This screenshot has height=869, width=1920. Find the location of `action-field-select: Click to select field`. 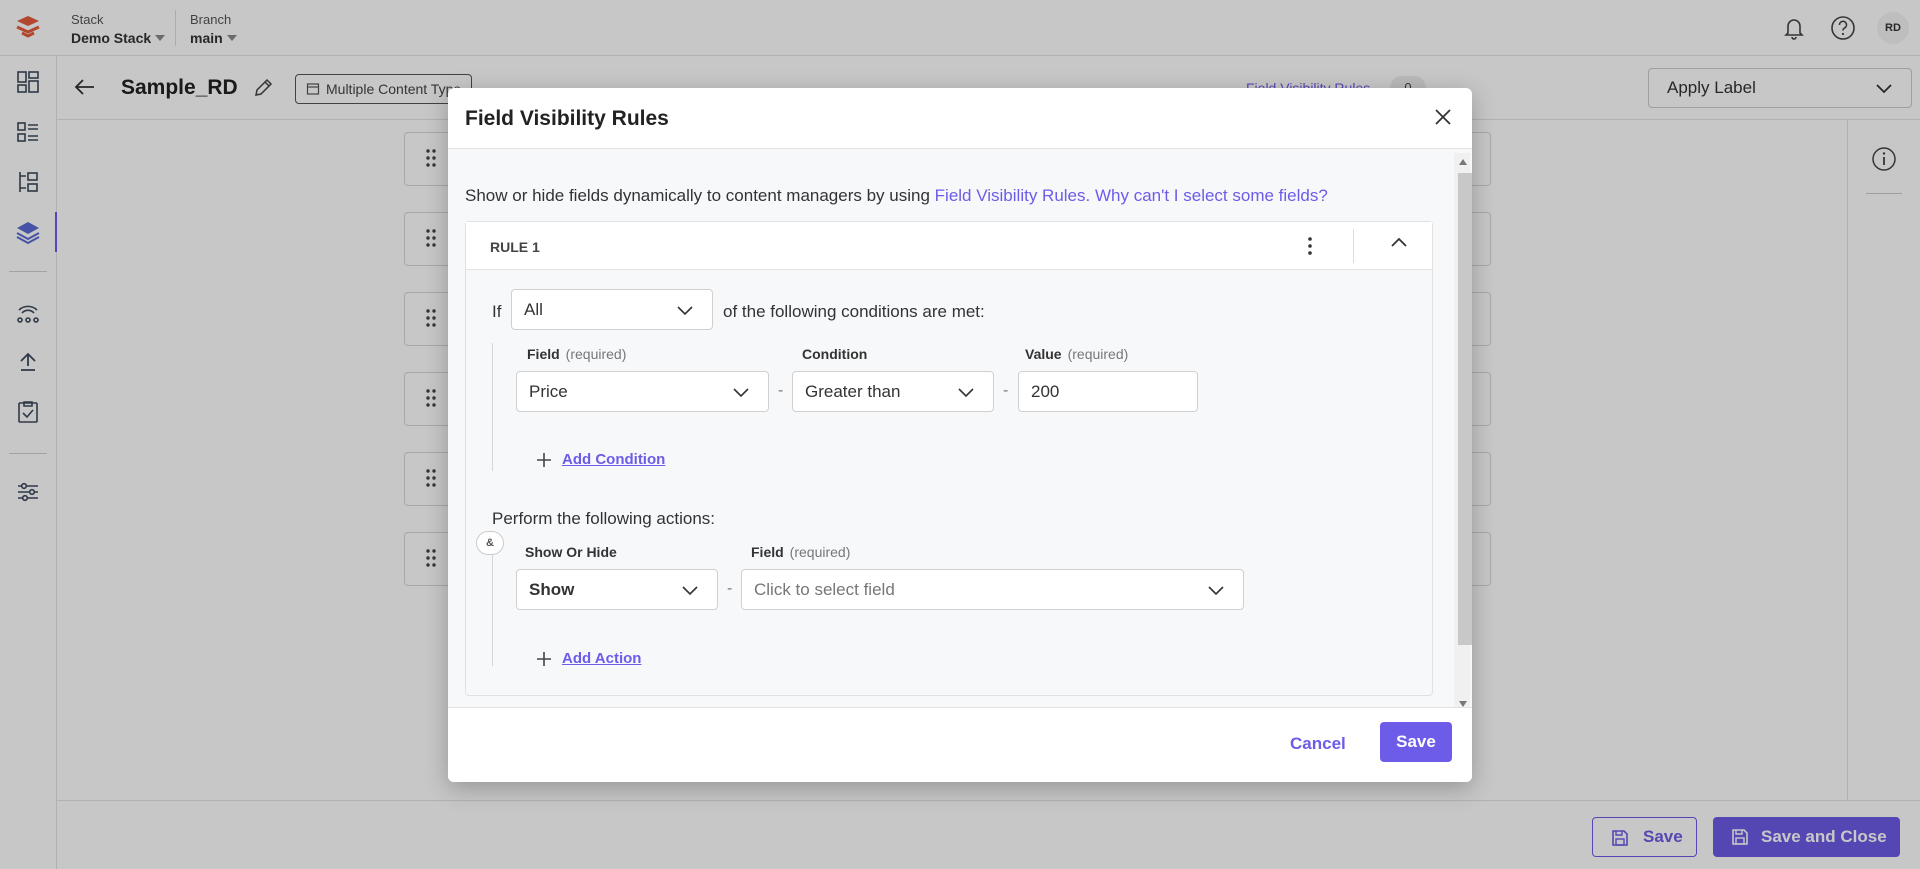

action-field-select: Click to select field is located at coordinates (992, 589).